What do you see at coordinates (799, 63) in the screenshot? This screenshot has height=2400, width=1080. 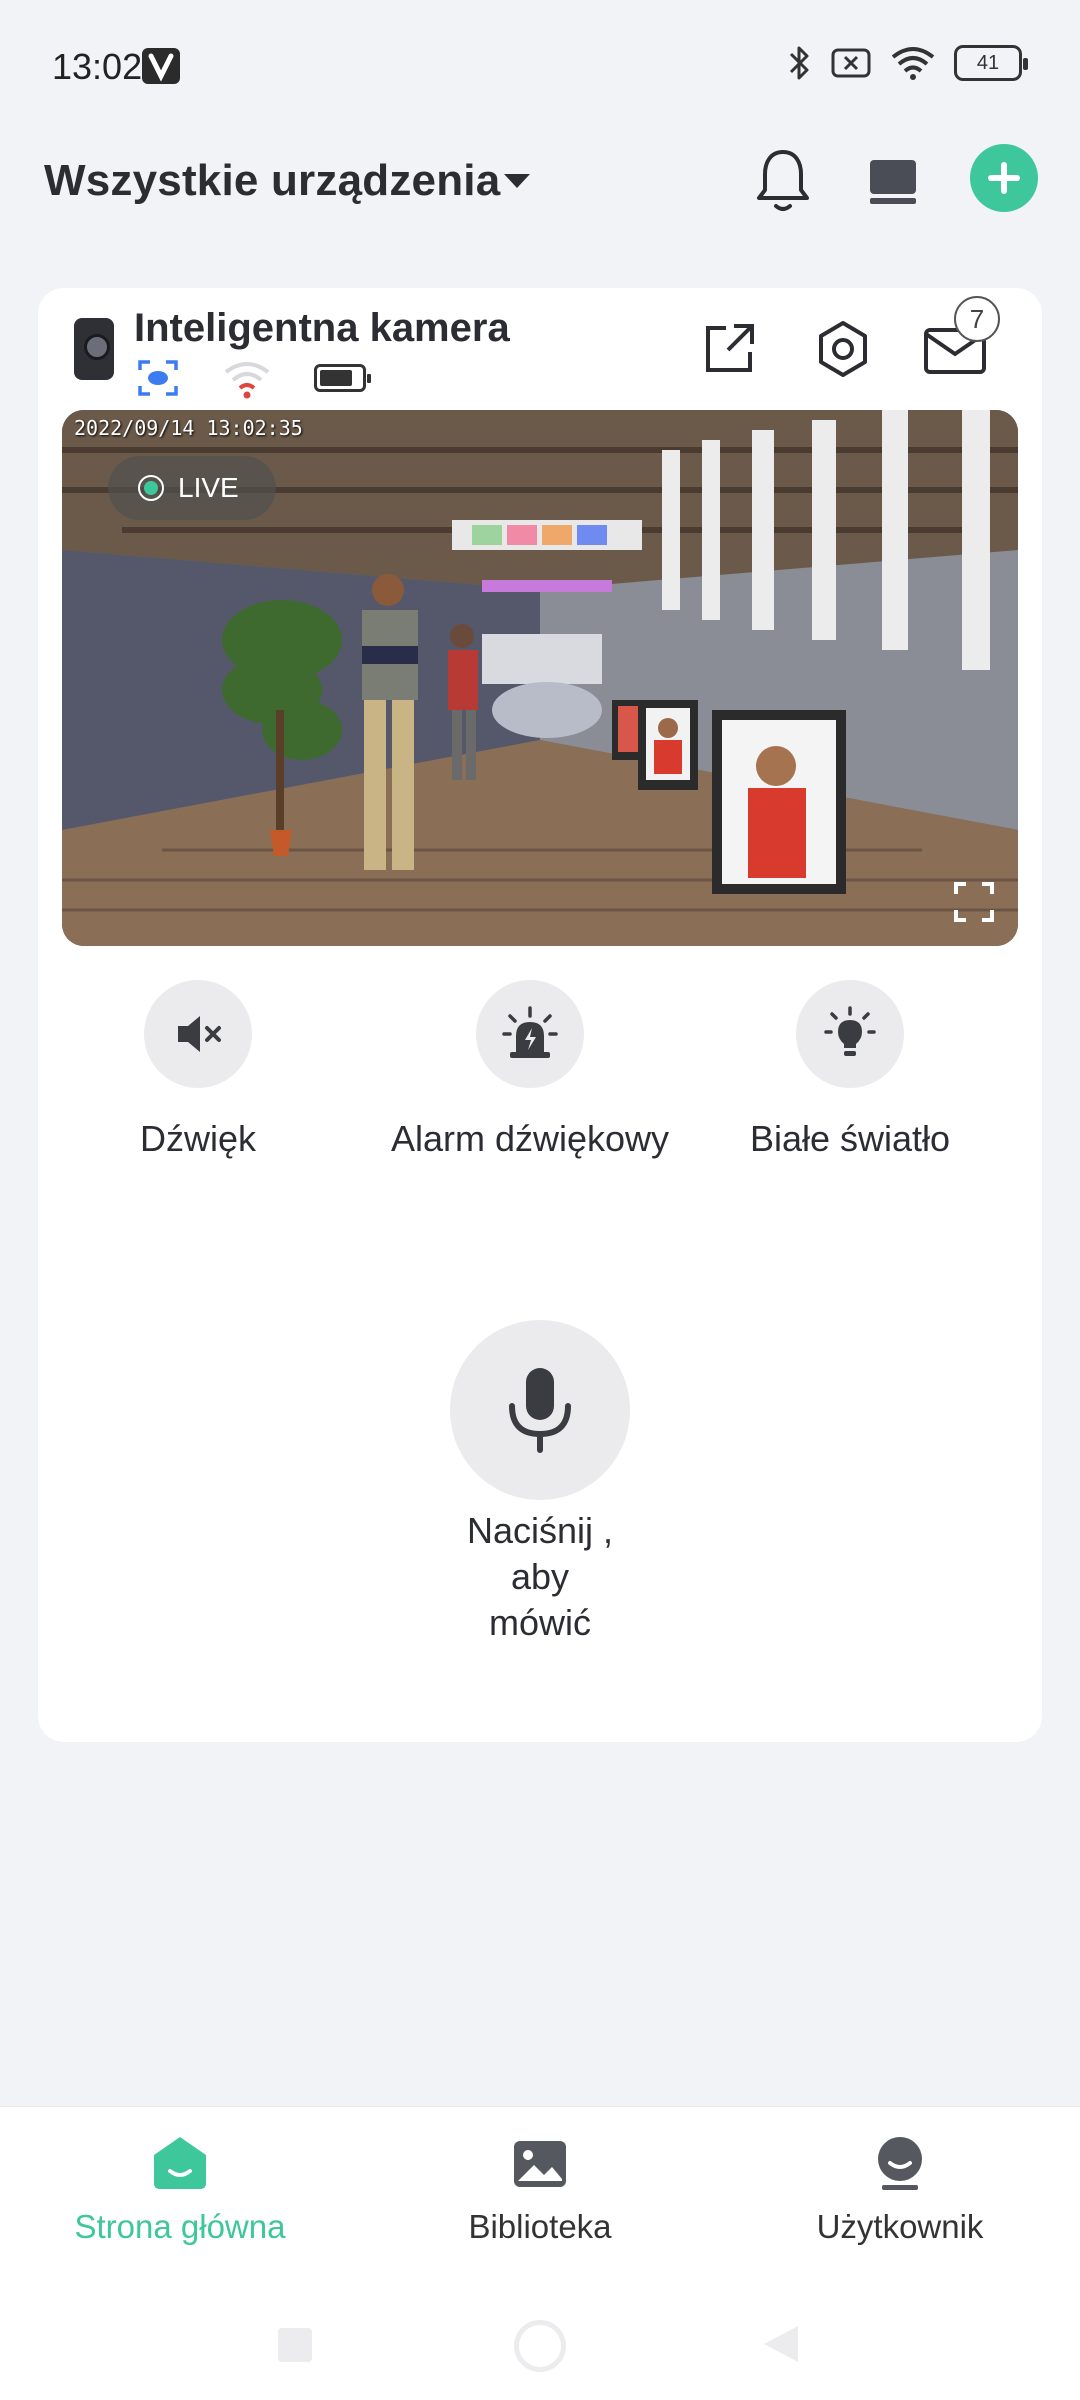 I see `bluetooth-icon` at bounding box center [799, 63].